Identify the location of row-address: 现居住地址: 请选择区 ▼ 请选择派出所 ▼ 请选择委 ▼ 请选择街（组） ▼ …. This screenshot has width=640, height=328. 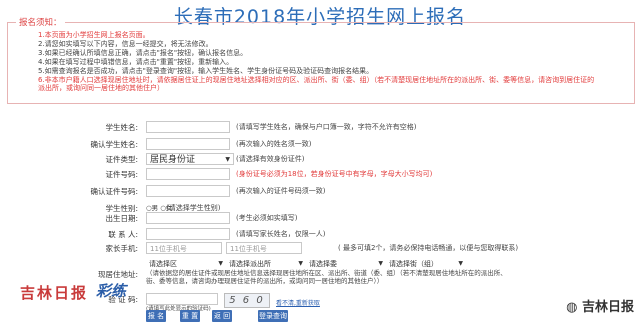
(320, 271).